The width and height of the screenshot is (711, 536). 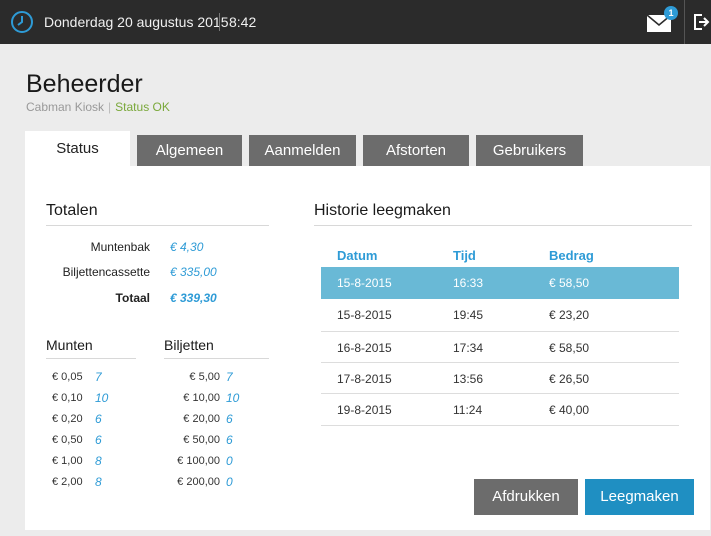 I want to click on page-title: Beheerder, so click(x=84, y=84).